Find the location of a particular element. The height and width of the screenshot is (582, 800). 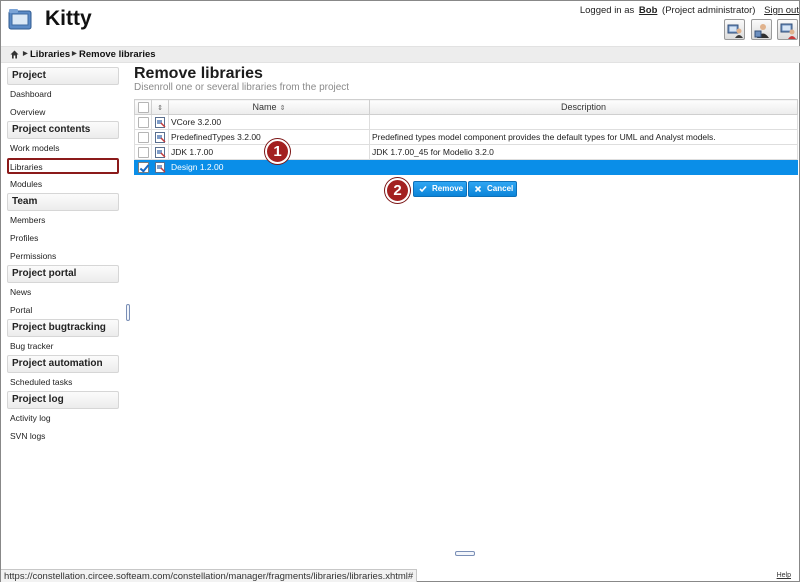

select-all-checkbox is located at coordinates (143, 107).